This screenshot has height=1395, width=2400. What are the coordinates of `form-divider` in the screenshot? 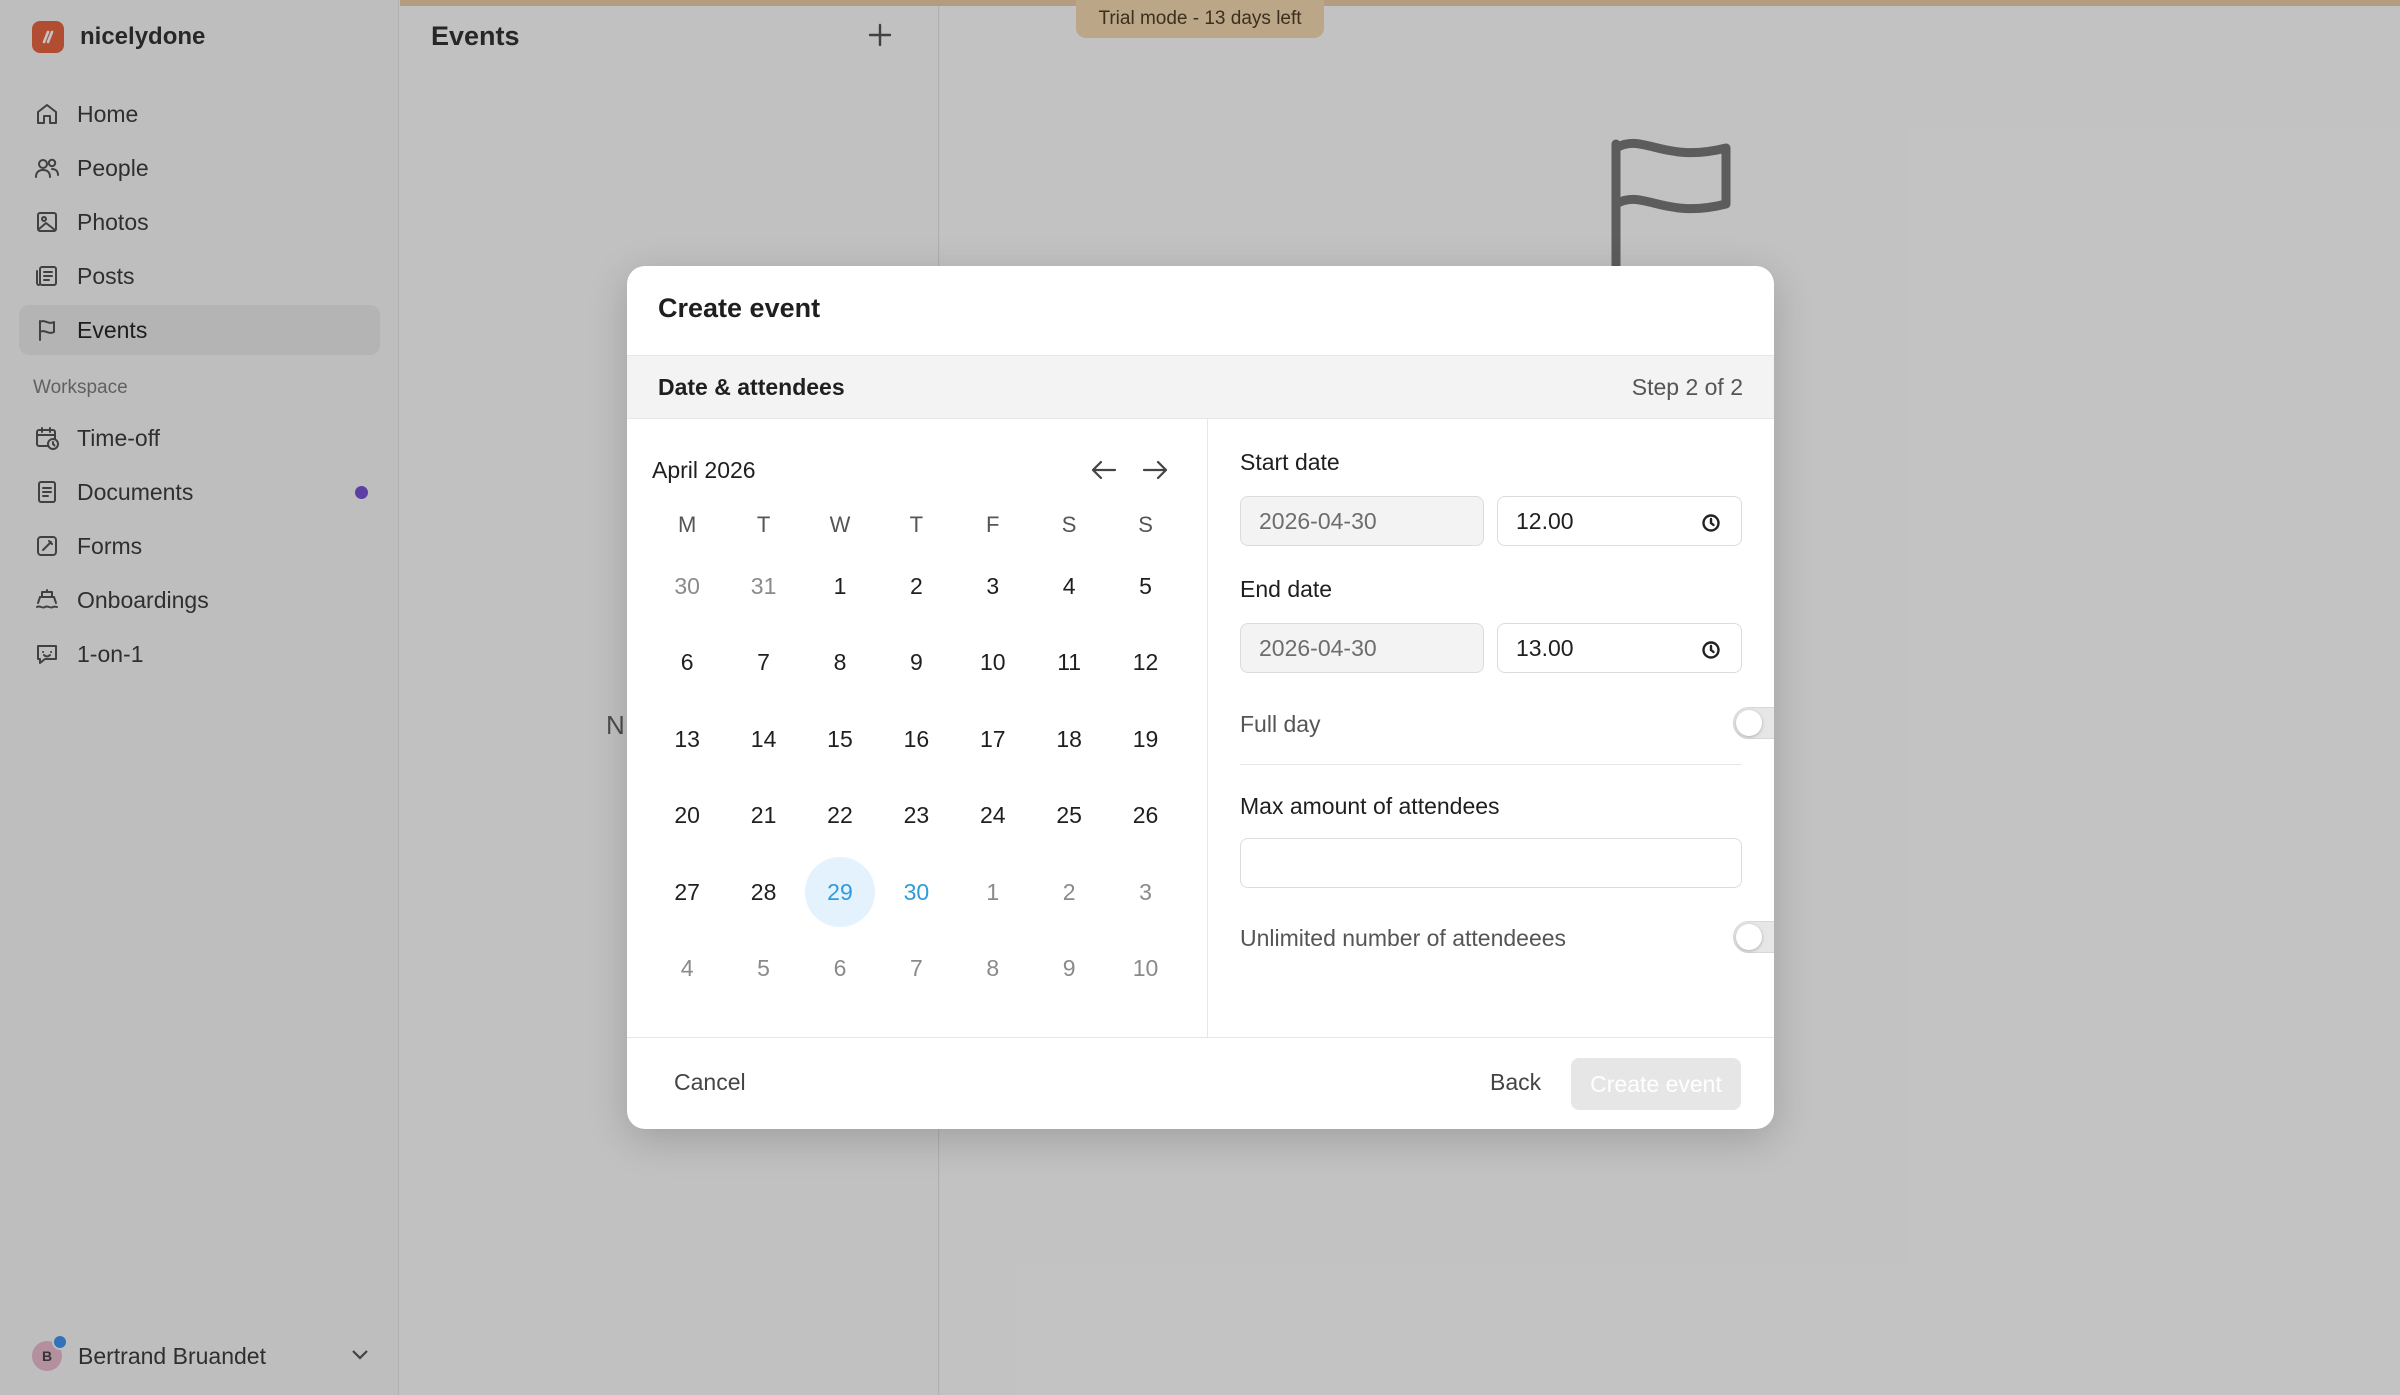 It's located at (1491, 764).